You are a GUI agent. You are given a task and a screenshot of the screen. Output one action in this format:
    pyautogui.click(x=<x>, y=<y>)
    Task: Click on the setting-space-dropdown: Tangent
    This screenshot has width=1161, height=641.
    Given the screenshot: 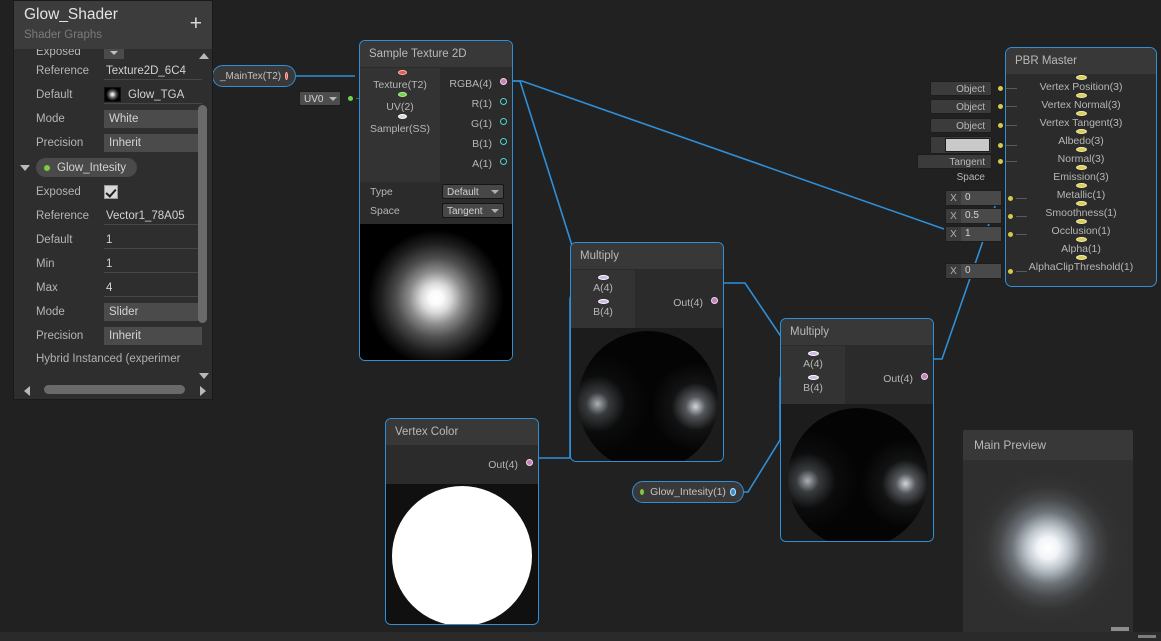 What is the action you would take?
    pyautogui.click(x=473, y=210)
    